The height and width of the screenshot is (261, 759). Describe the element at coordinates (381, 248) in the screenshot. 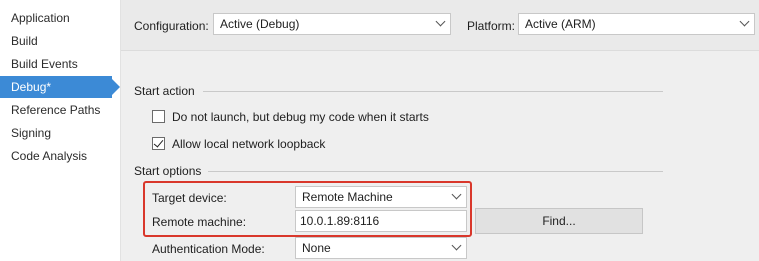

I see `authentication-mode-dropdown: None` at that location.